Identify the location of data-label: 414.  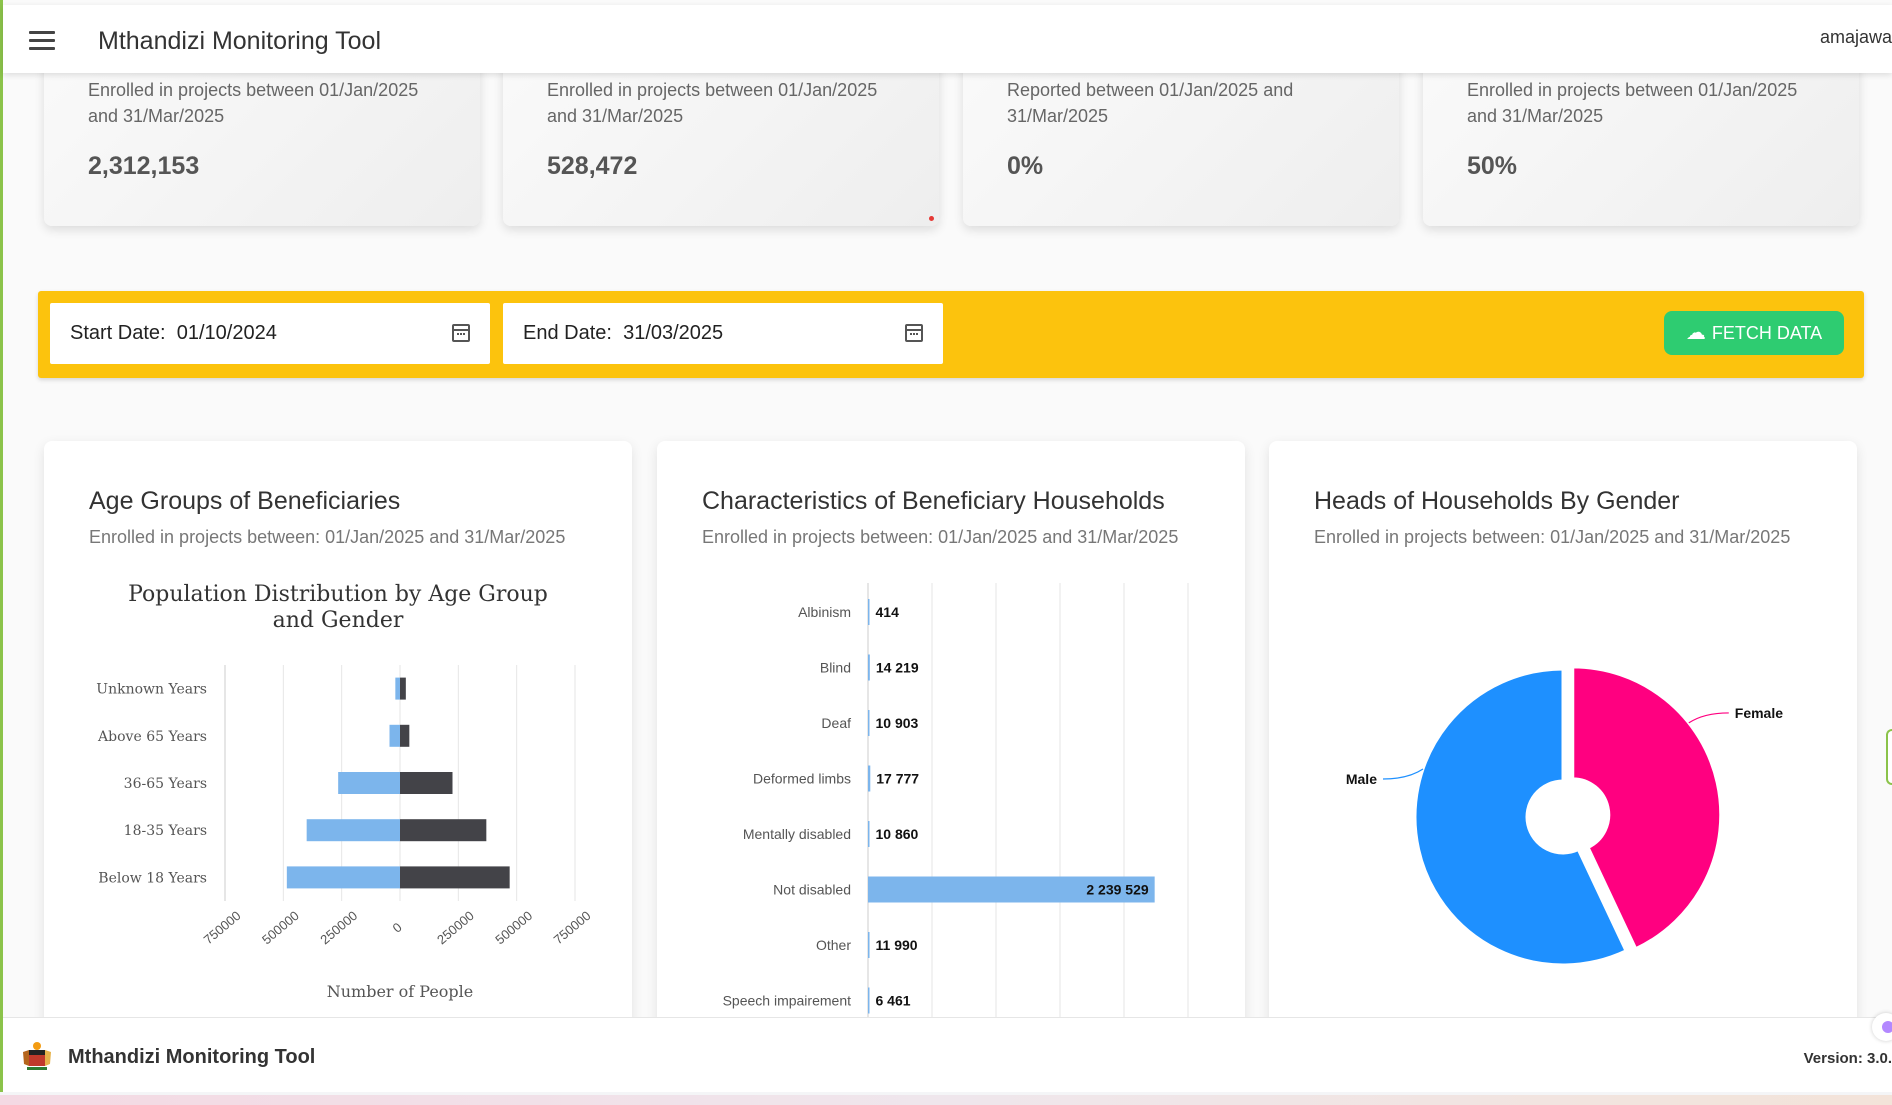
(888, 612).